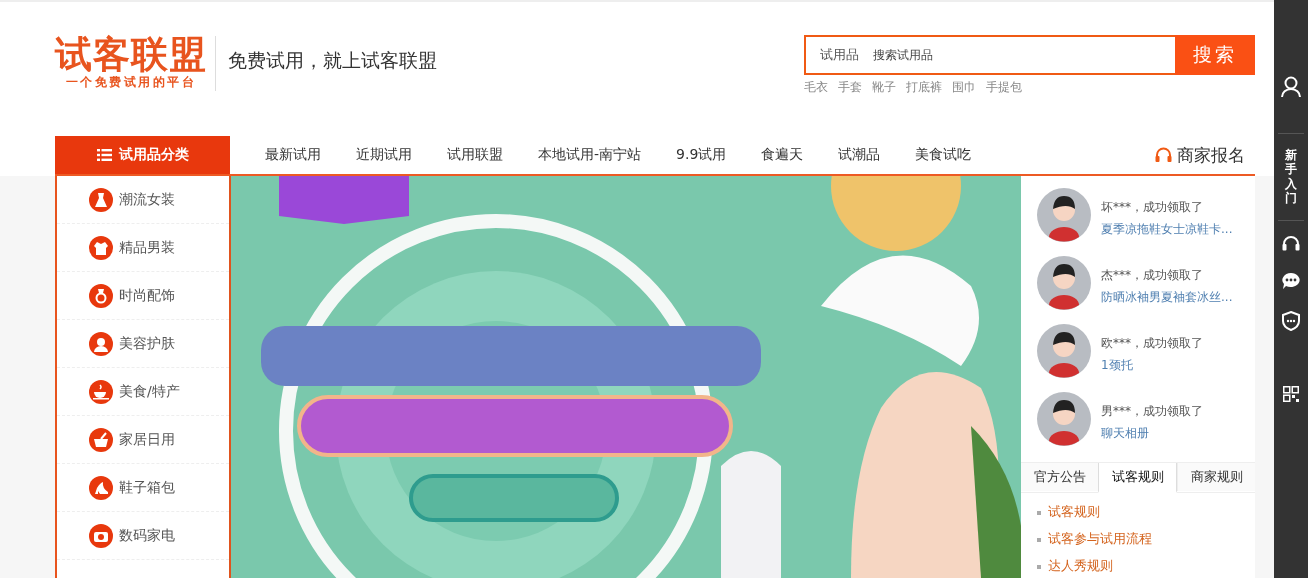 This screenshot has width=1308, height=578. Describe the element at coordinates (924, 87) in the screenshot. I see `hot-search-link: 打底裤` at that location.